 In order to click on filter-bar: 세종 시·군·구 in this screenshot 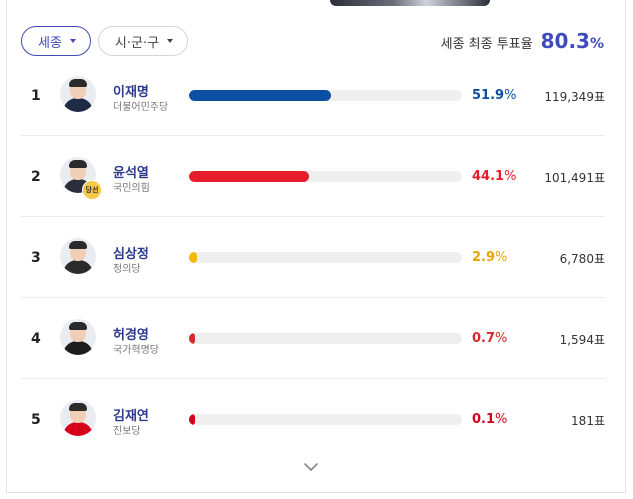, I will do `click(105, 41)`.